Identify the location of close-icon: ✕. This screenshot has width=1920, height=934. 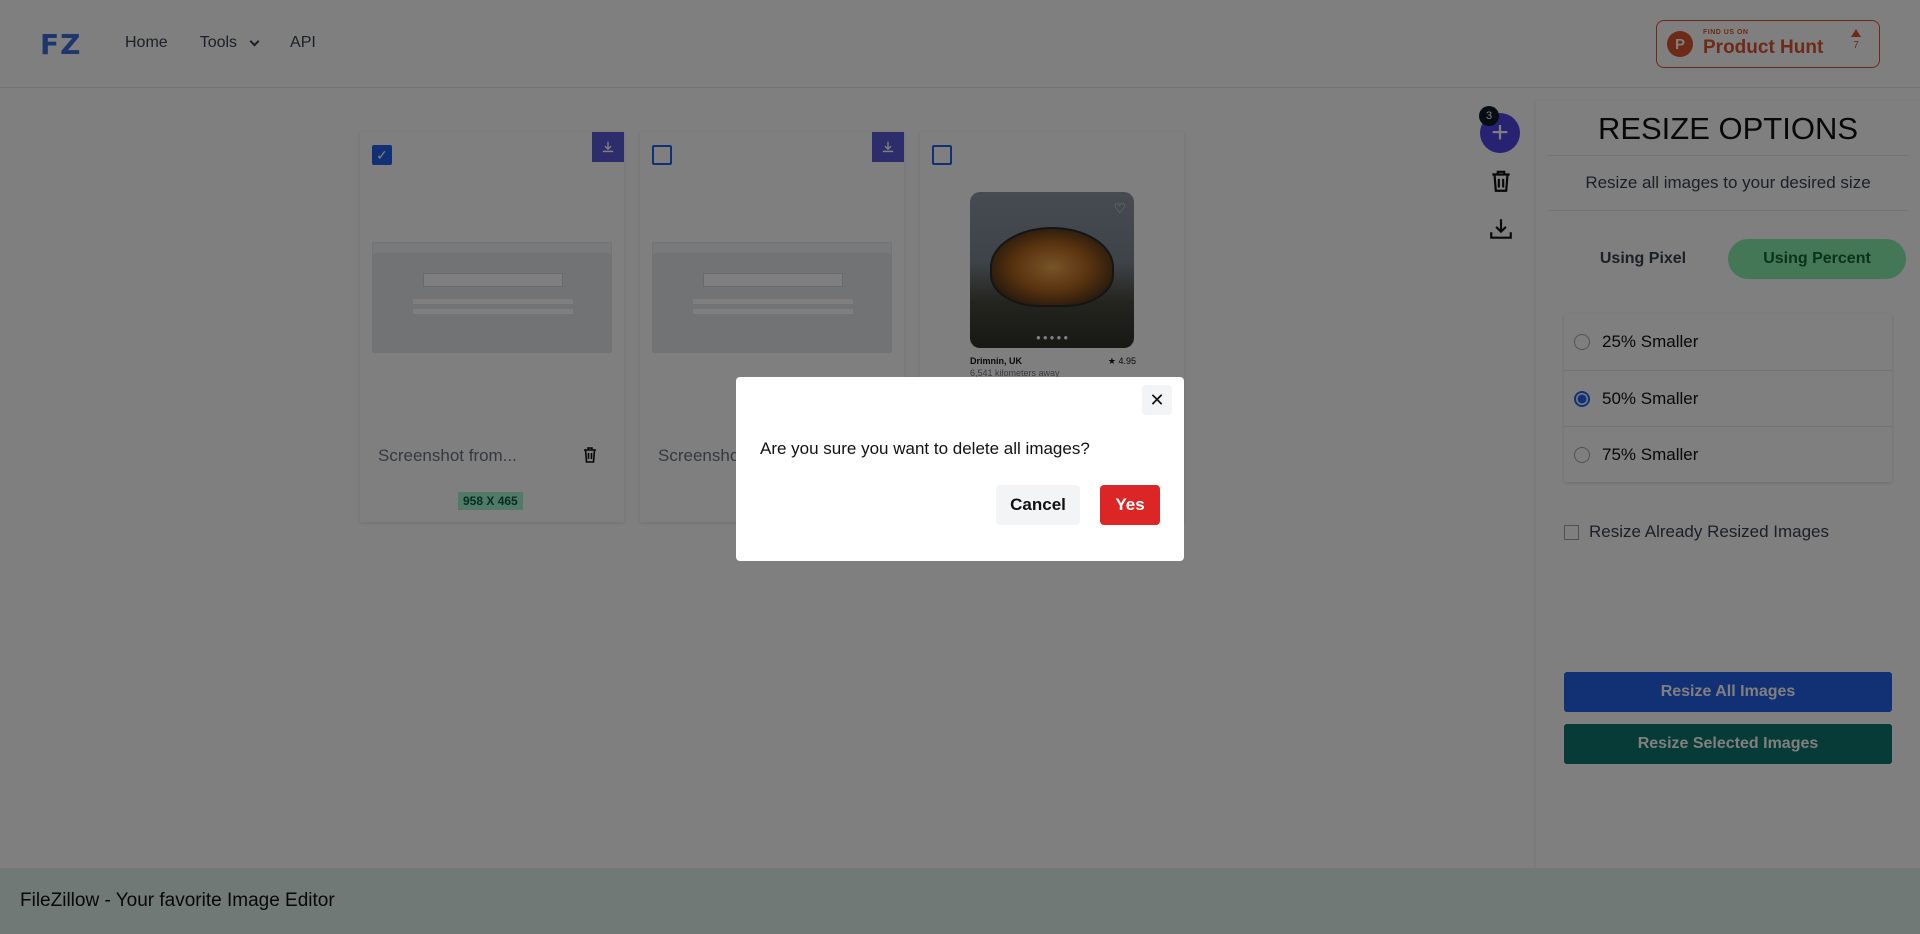
(1157, 399).